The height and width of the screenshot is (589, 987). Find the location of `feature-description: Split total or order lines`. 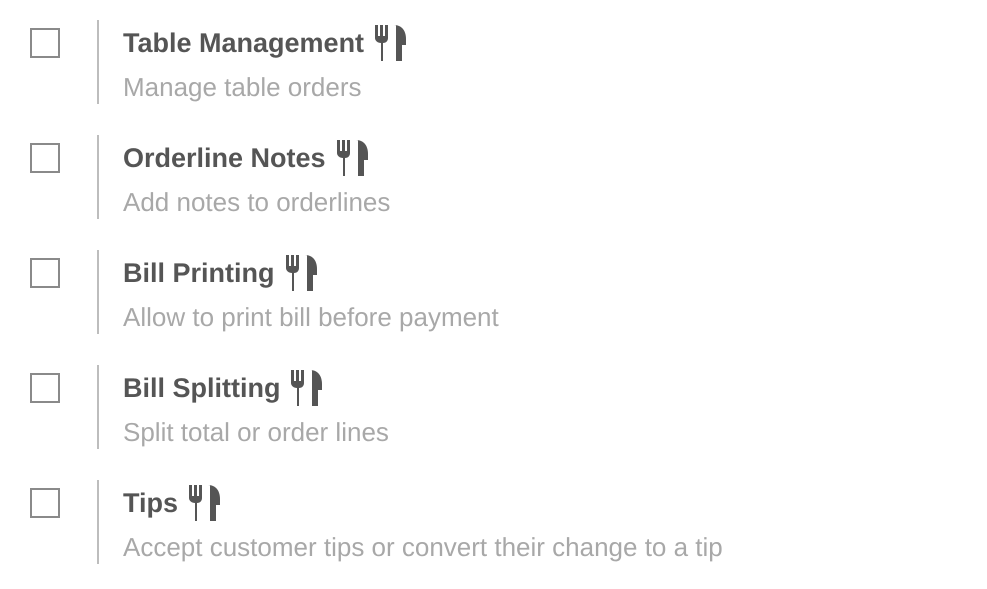

feature-description: Split total or order lines is located at coordinates (256, 432).